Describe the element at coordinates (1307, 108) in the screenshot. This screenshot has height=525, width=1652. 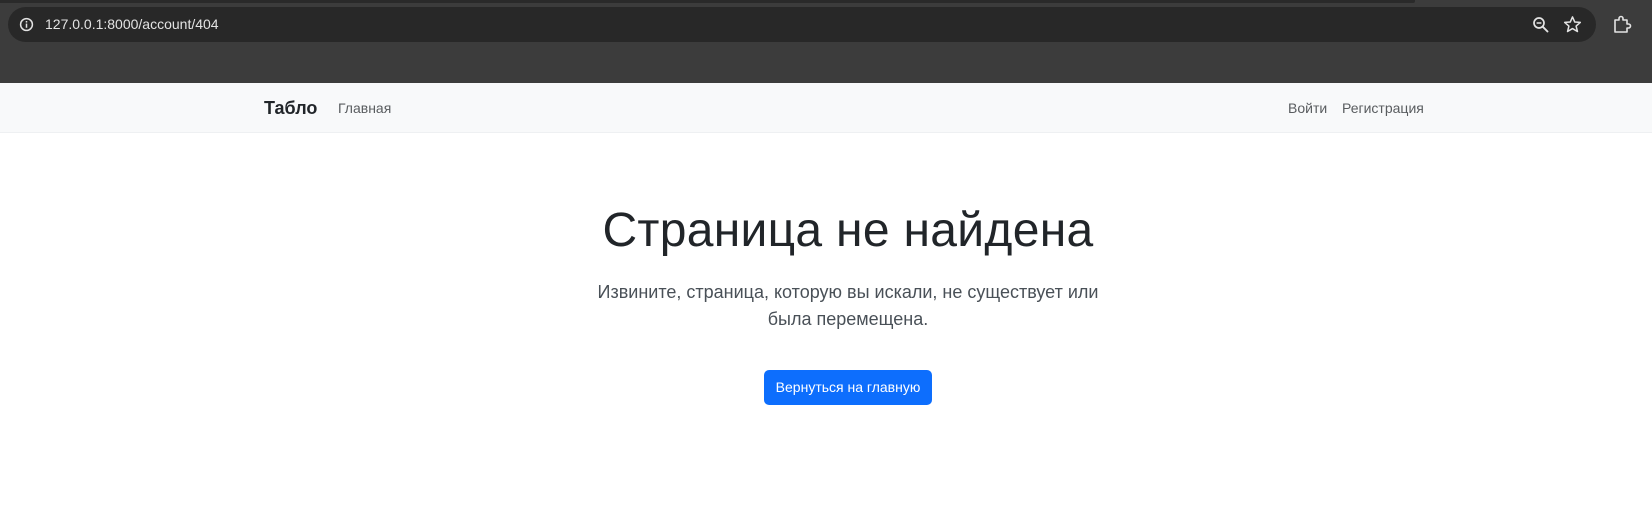
I see `nav-login-link: Войти` at that location.